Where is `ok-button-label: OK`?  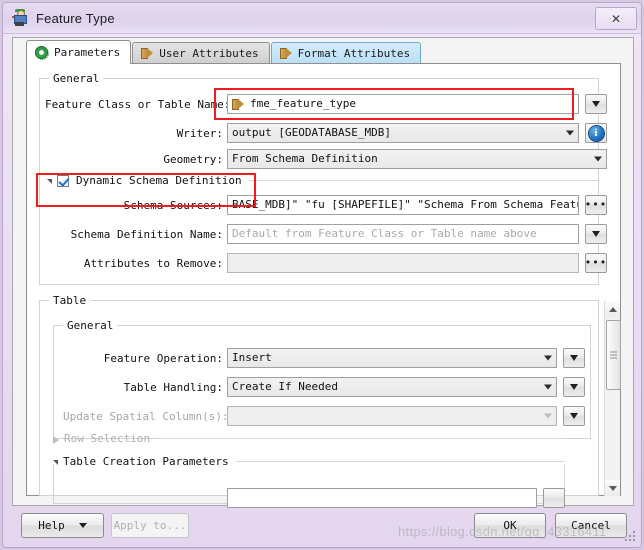 ok-button-label: OK is located at coordinates (510, 525).